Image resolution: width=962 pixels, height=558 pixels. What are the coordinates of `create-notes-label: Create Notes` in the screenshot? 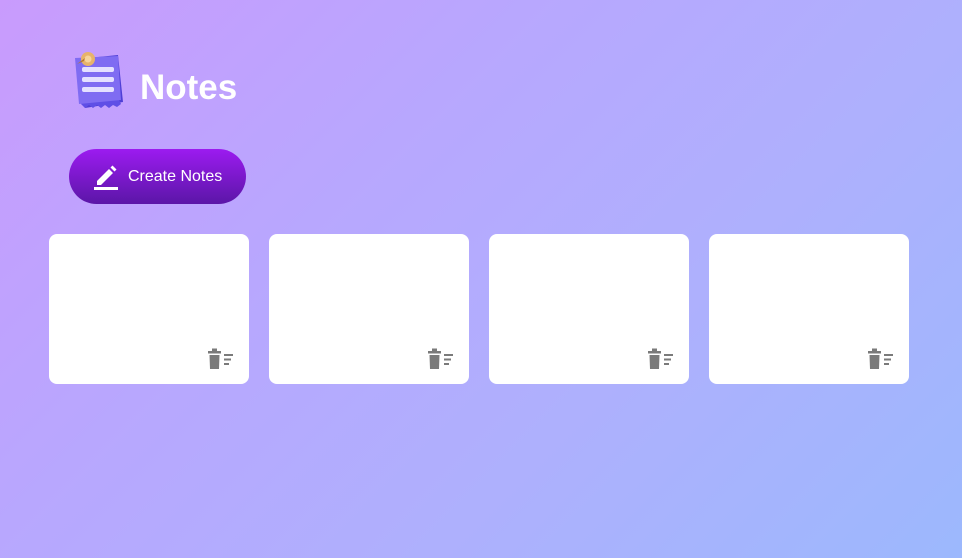 It's located at (175, 176).